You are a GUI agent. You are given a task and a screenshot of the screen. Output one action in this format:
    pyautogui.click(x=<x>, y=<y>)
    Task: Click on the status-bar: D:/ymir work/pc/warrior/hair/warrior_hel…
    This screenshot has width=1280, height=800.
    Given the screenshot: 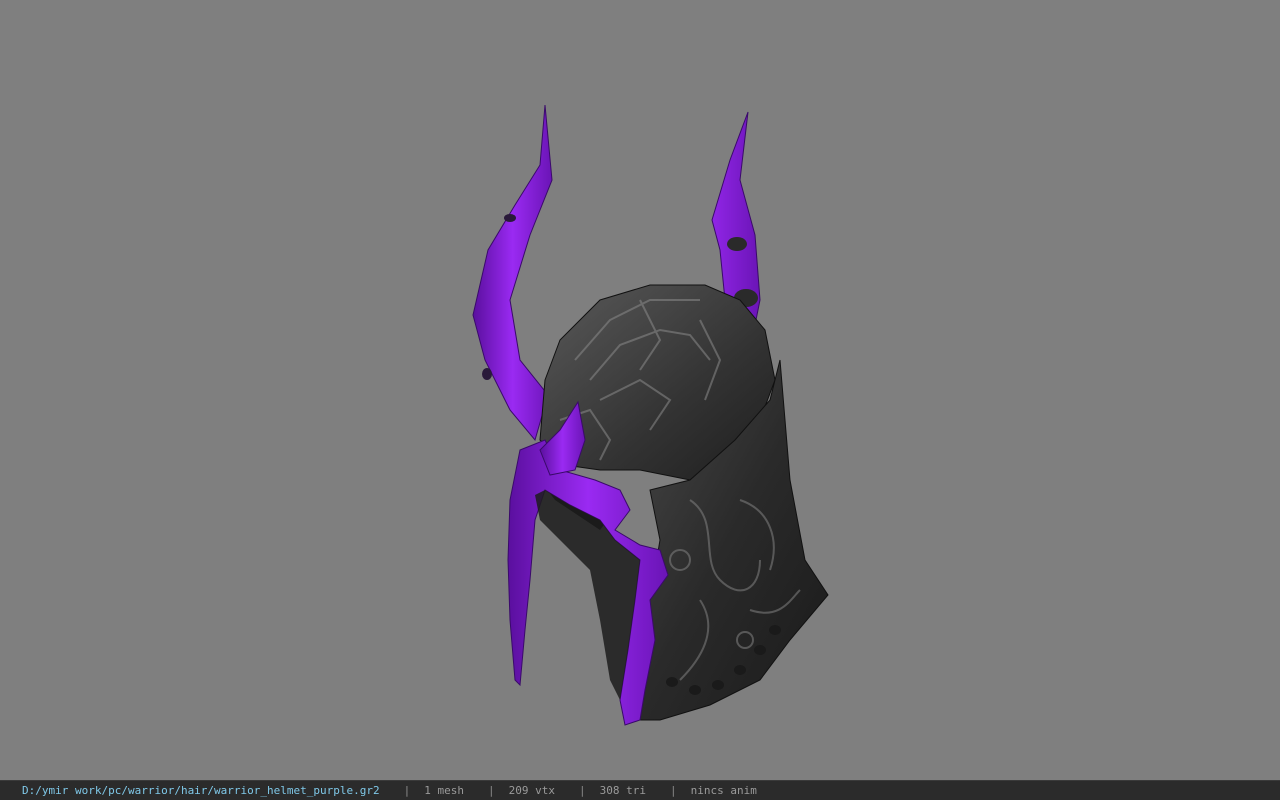 What is the action you would take?
    pyautogui.click(x=640, y=790)
    